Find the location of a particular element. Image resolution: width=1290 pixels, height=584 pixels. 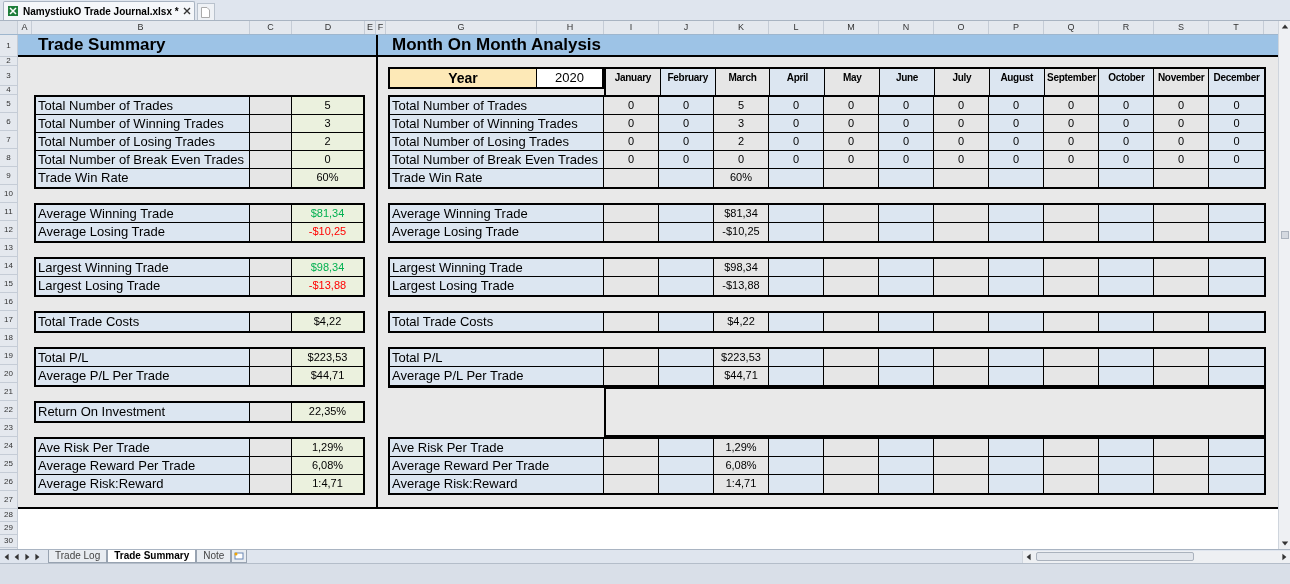

scroll-down-icon is located at coordinates (1284, 543).